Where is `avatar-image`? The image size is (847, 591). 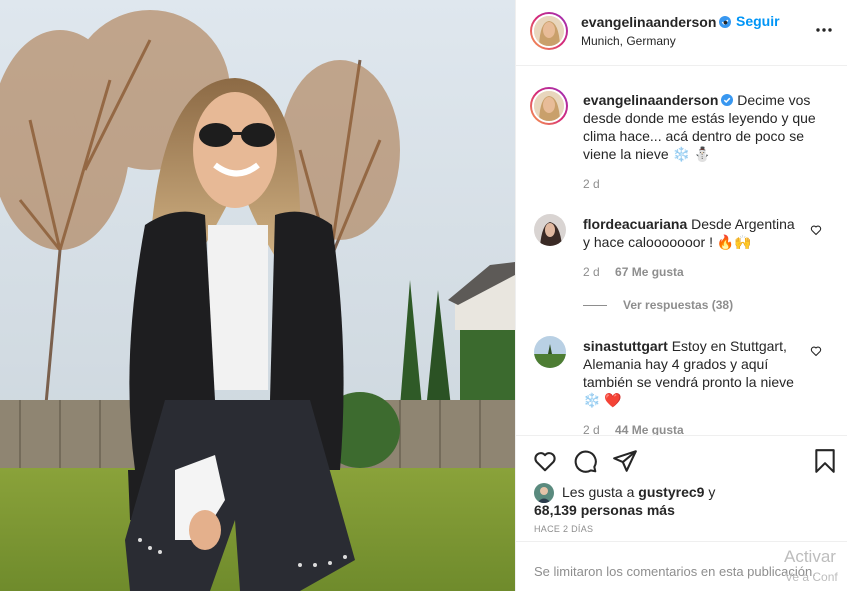
avatar-image is located at coordinates (549, 31).